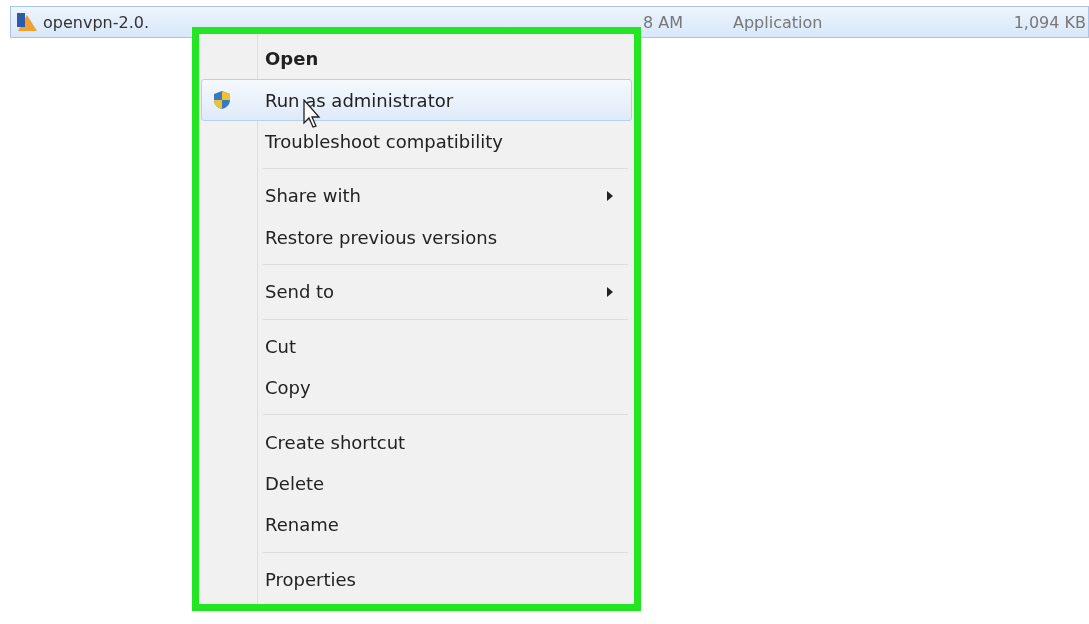 The width and height of the screenshot is (1089, 624). Describe the element at coordinates (416, 387) in the screenshot. I see `menu-item: Copy` at that location.